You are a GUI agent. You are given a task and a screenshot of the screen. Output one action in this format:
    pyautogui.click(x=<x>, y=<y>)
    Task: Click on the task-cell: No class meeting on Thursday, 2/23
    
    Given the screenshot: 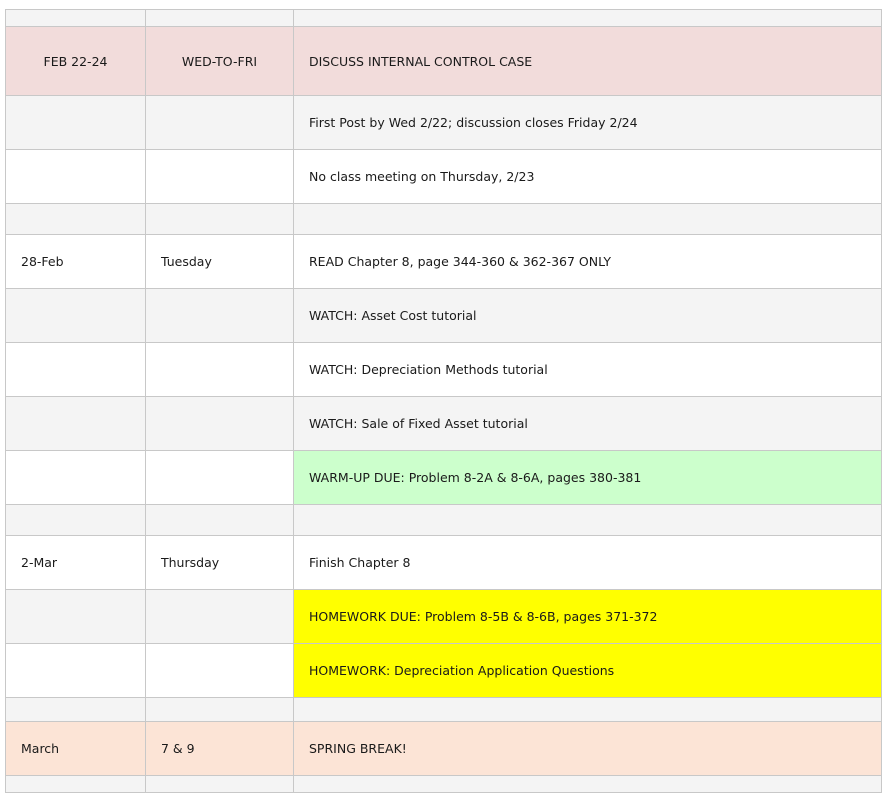 What is the action you would take?
    pyautogui.click(x=587, y=176)
    